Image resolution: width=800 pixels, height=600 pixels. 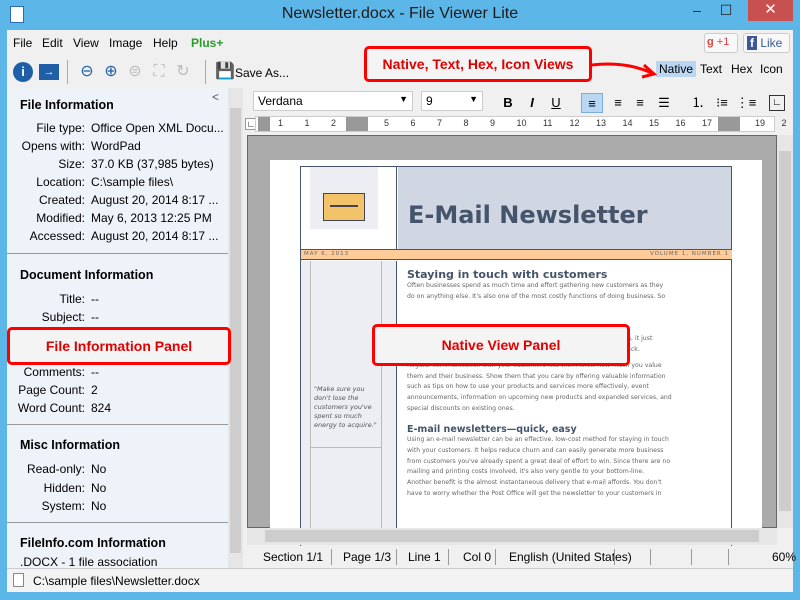 I want to click on file-info-label: Created:, so click(x=61, y=200).